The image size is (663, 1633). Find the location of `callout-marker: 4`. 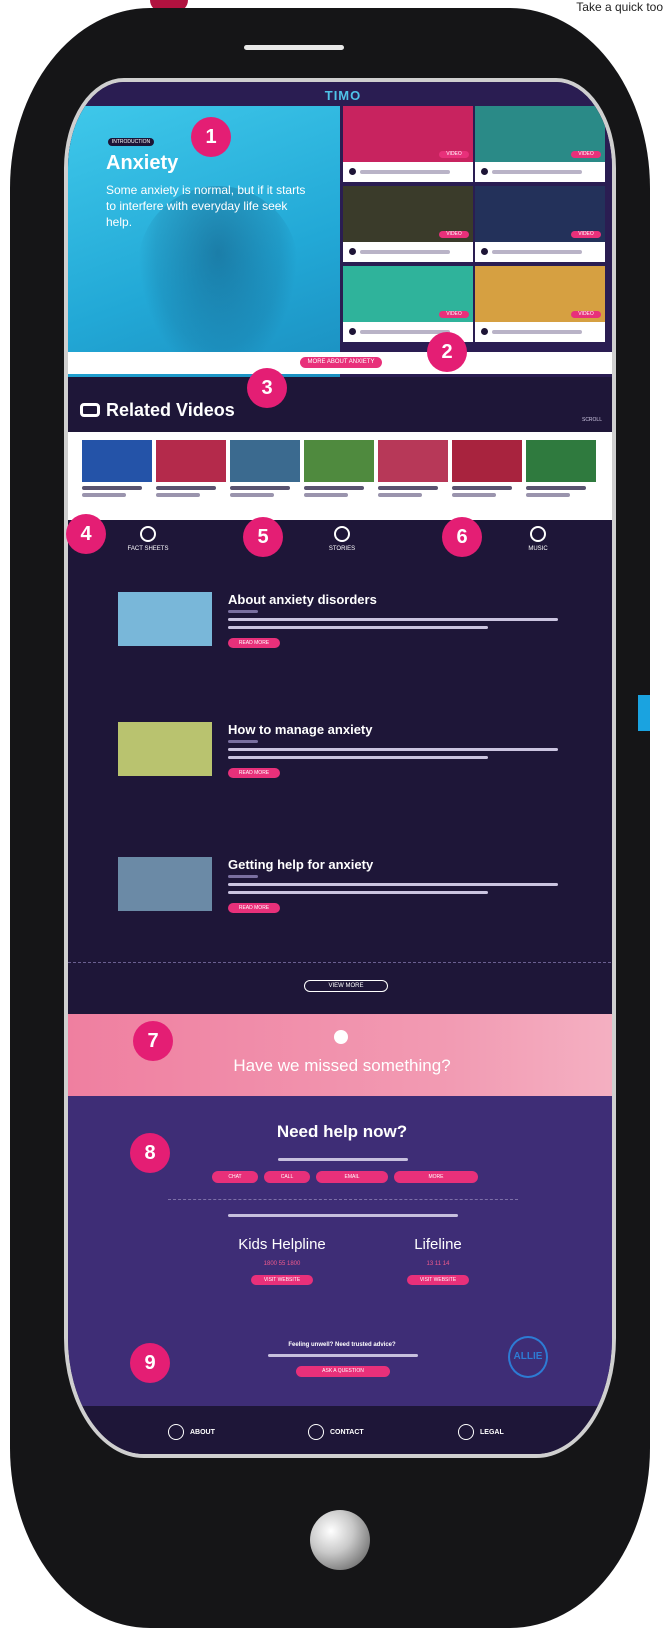

callout-marker: 4 is located at coordinates (86, 534).